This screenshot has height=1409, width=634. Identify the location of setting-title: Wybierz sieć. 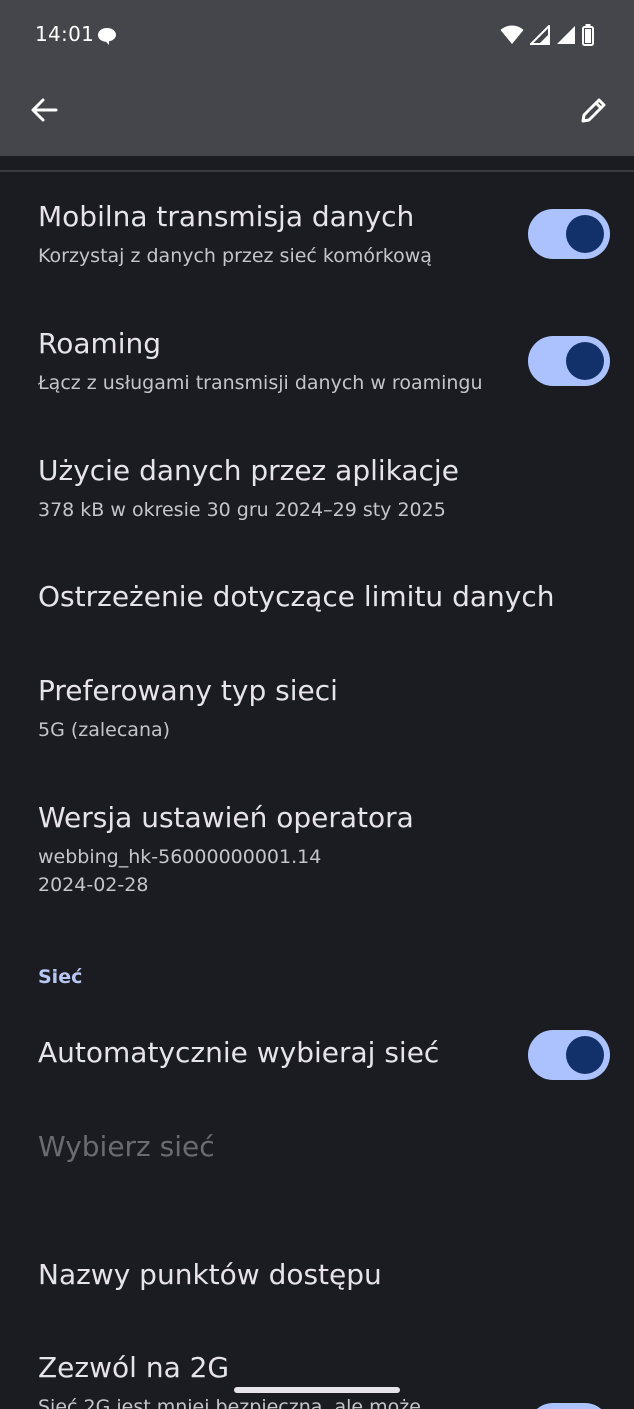
(126, 1146).